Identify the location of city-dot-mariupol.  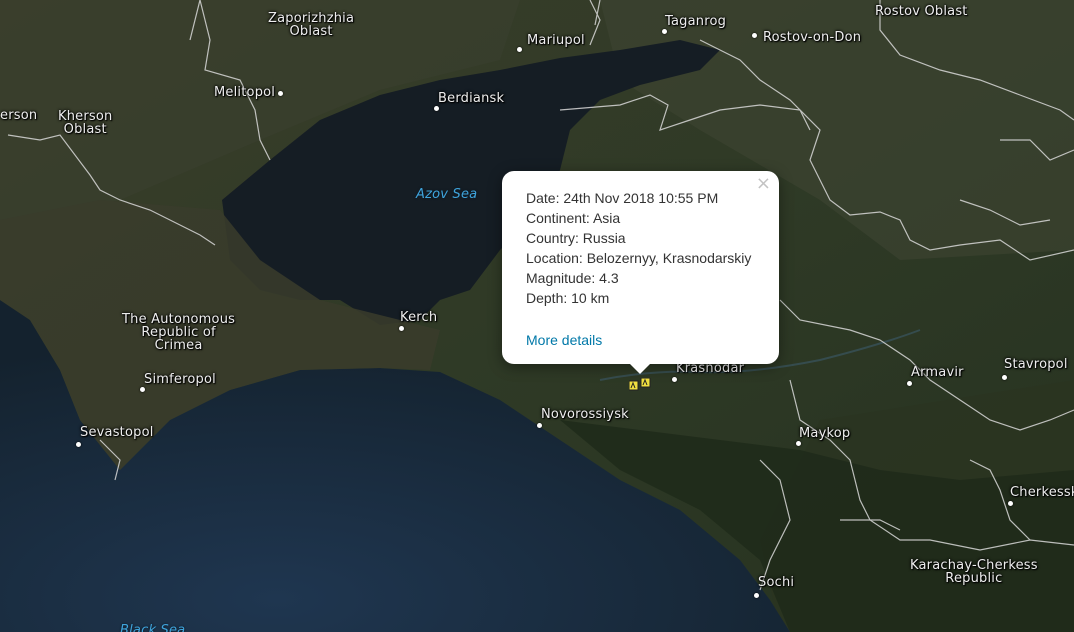
(519, 49).